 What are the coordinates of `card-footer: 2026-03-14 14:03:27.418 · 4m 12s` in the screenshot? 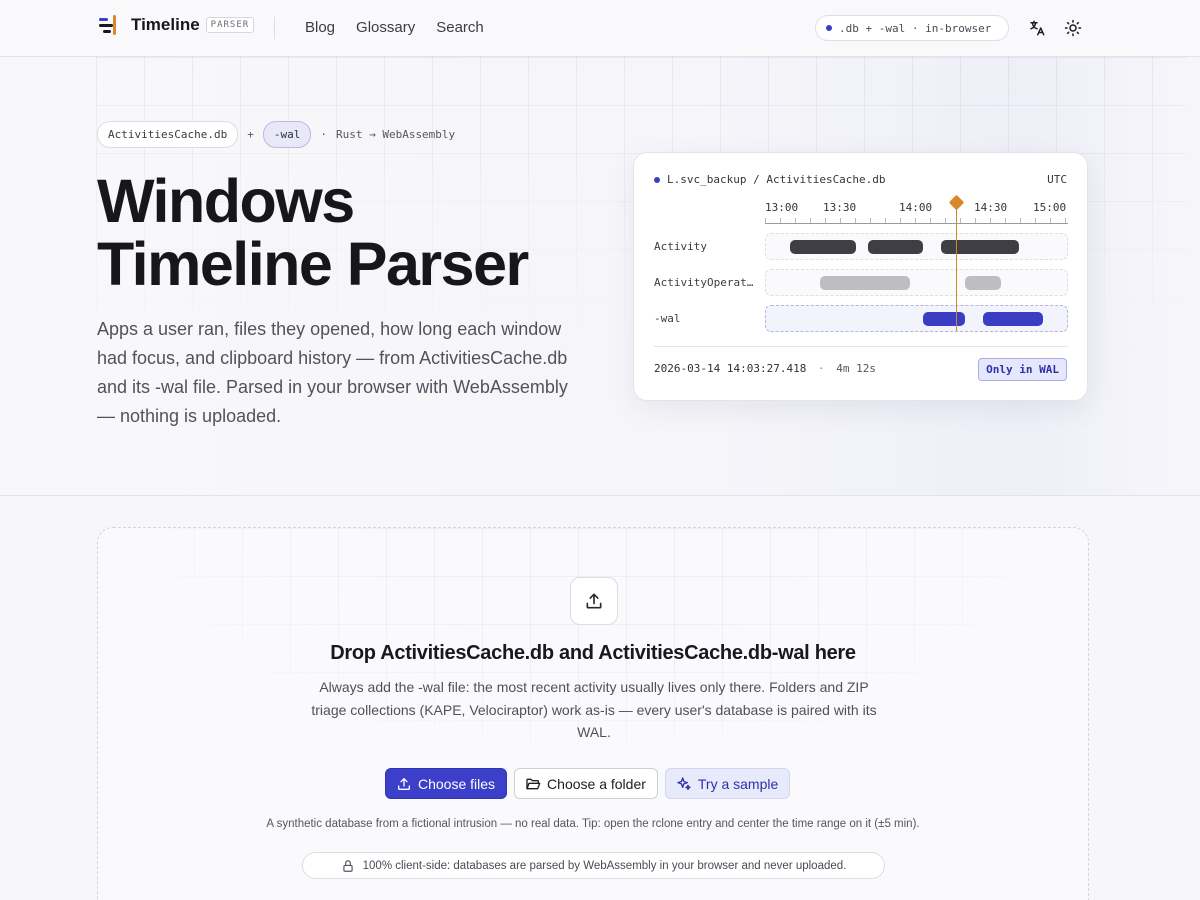 It's located at (765, 368).